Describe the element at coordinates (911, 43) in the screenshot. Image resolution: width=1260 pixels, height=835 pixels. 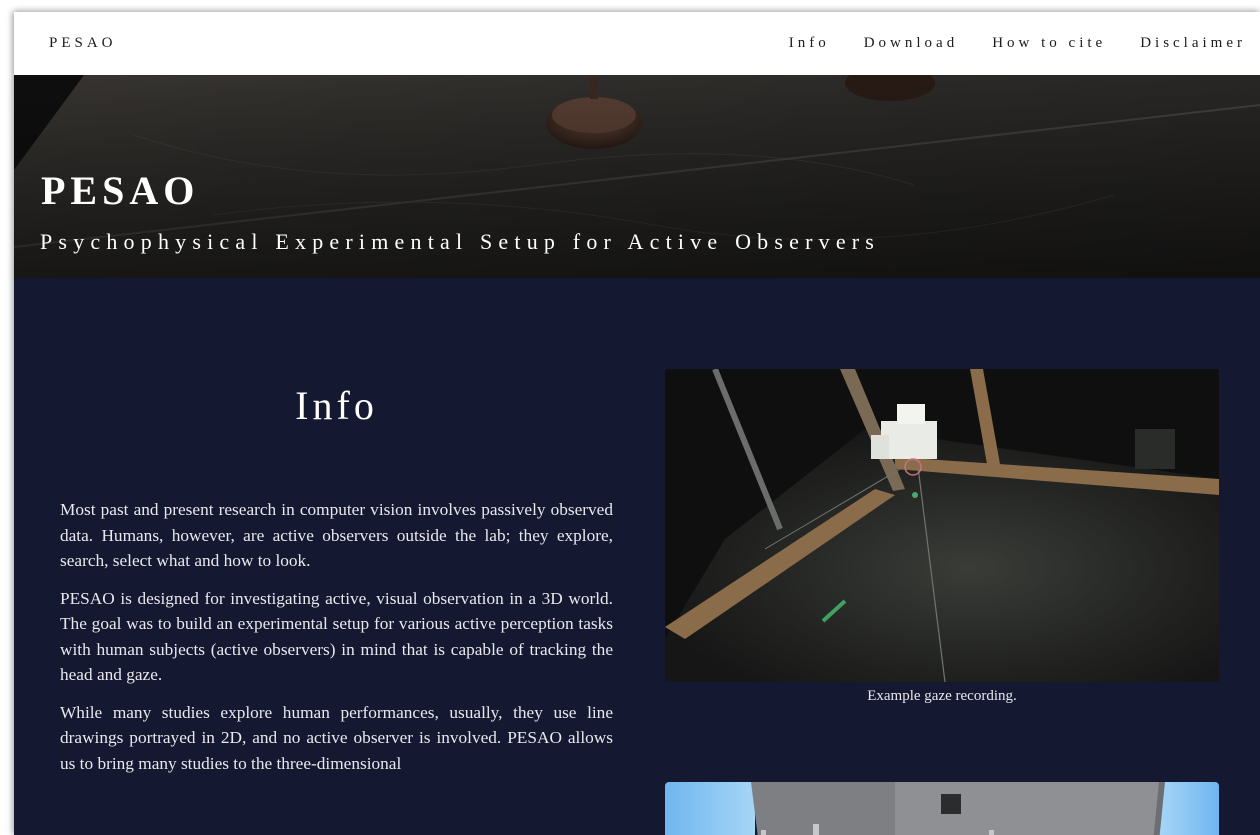
I see `nav-link-download: Download` at that location.